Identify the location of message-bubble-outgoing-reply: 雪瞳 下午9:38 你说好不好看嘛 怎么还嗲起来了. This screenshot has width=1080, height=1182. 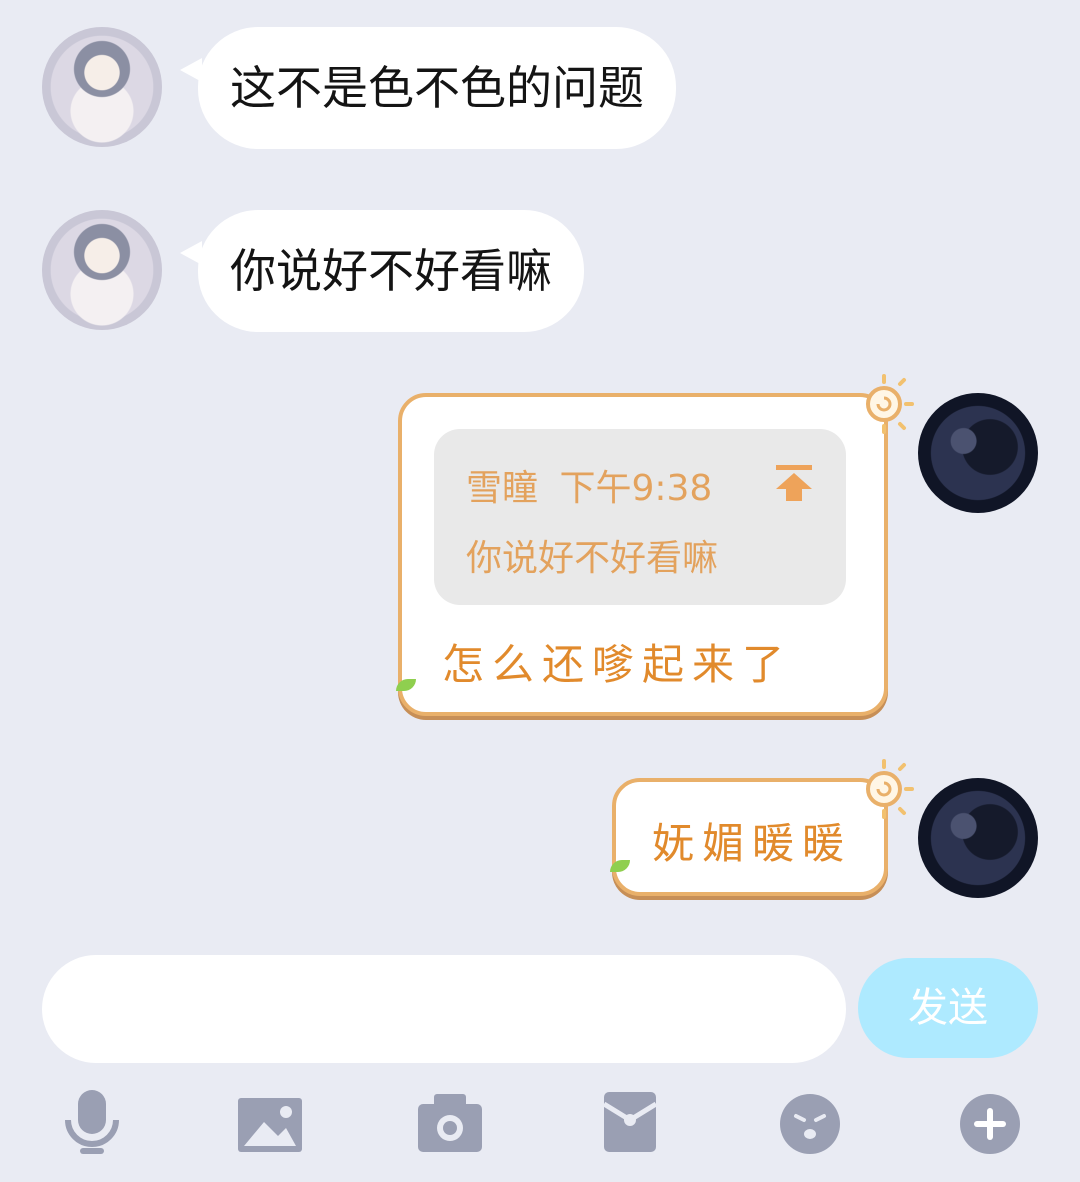
(642, 554).